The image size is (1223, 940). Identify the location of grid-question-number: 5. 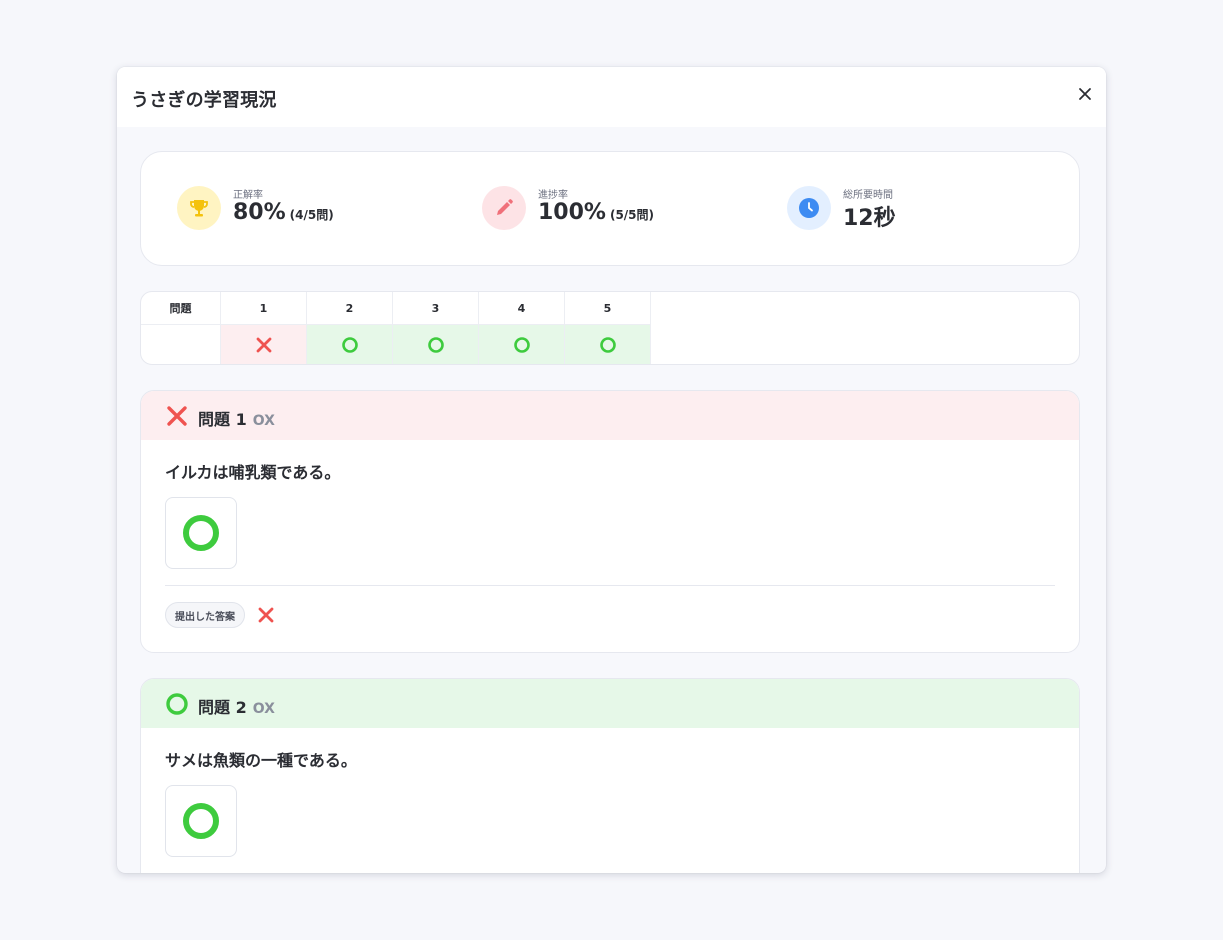
(608, 308).